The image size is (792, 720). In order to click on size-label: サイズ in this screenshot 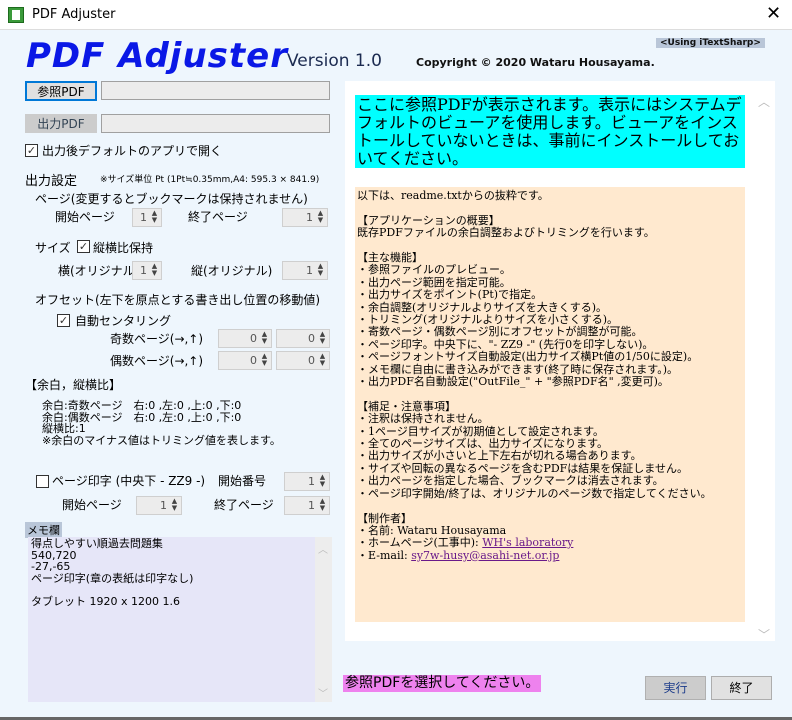, I will do `click(53, 248)`.